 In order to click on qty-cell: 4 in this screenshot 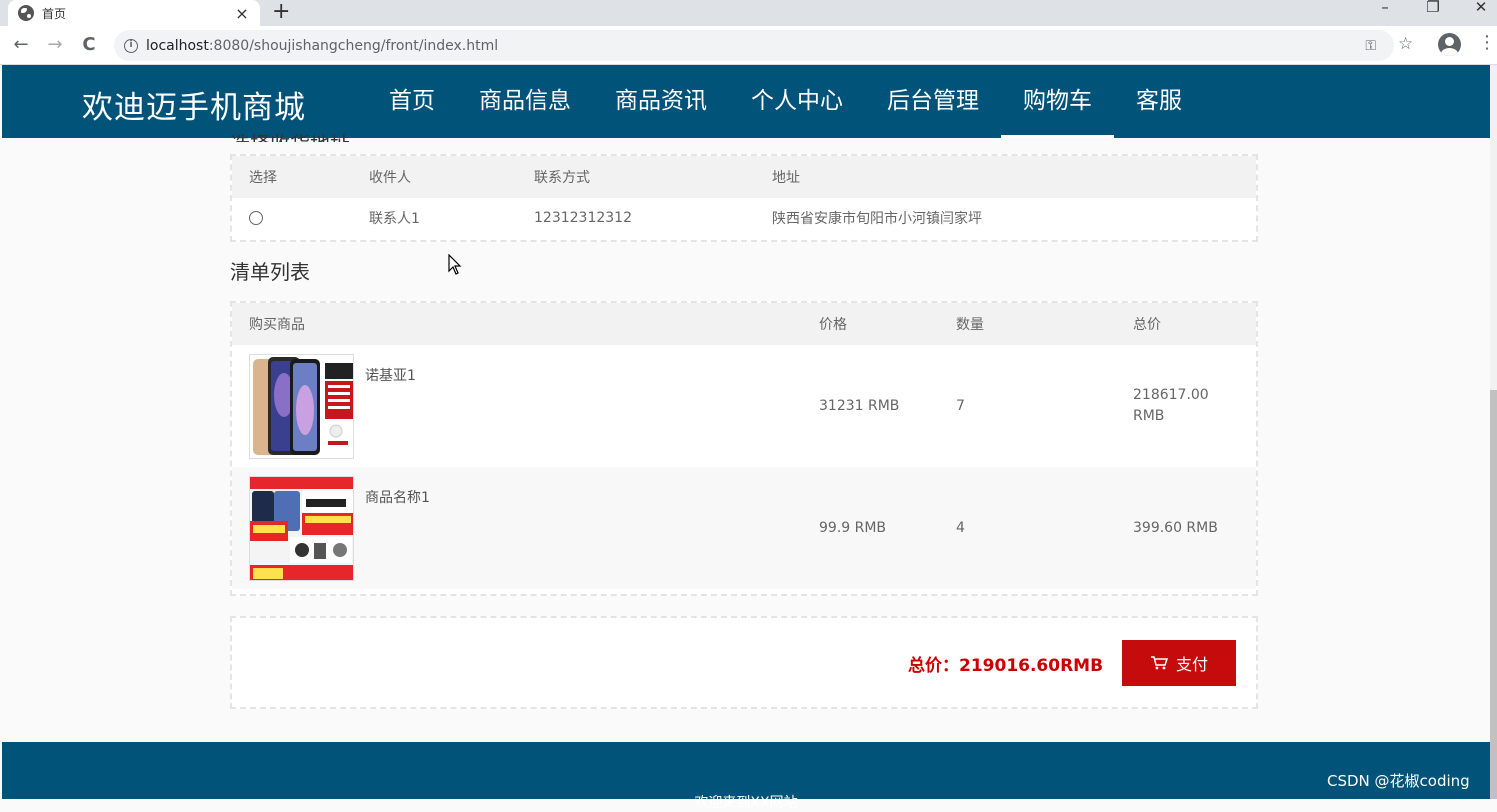, I will do `click(960, 528)`.